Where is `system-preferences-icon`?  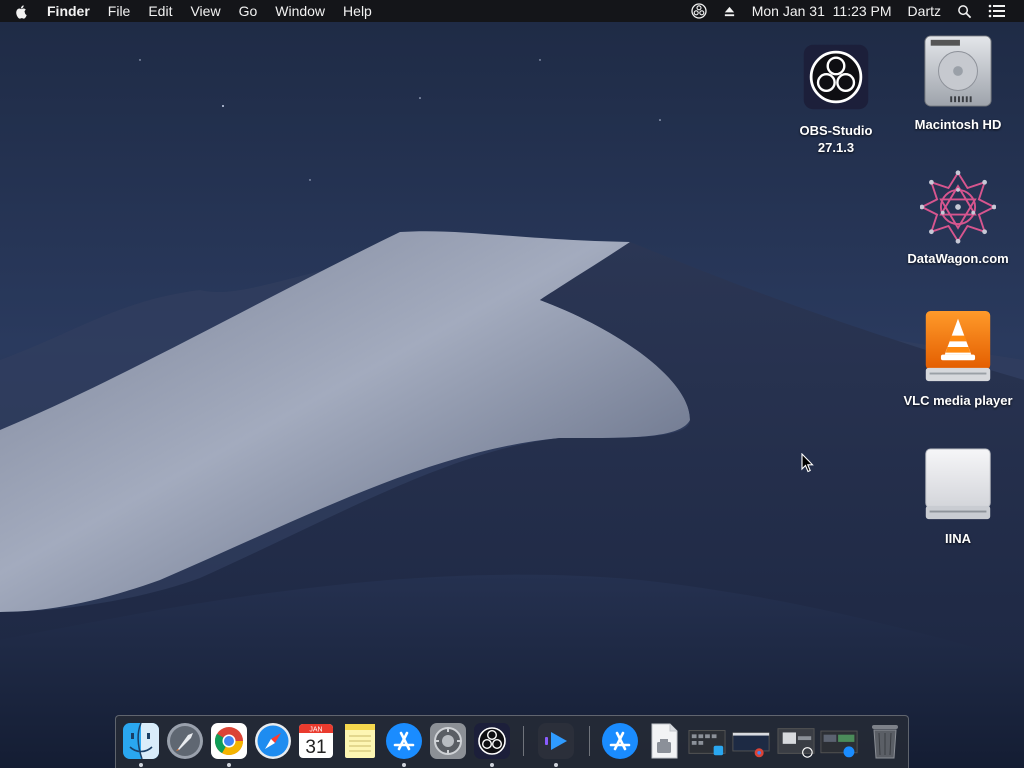
system-preferences-icon is located at coordinates (448, 741).